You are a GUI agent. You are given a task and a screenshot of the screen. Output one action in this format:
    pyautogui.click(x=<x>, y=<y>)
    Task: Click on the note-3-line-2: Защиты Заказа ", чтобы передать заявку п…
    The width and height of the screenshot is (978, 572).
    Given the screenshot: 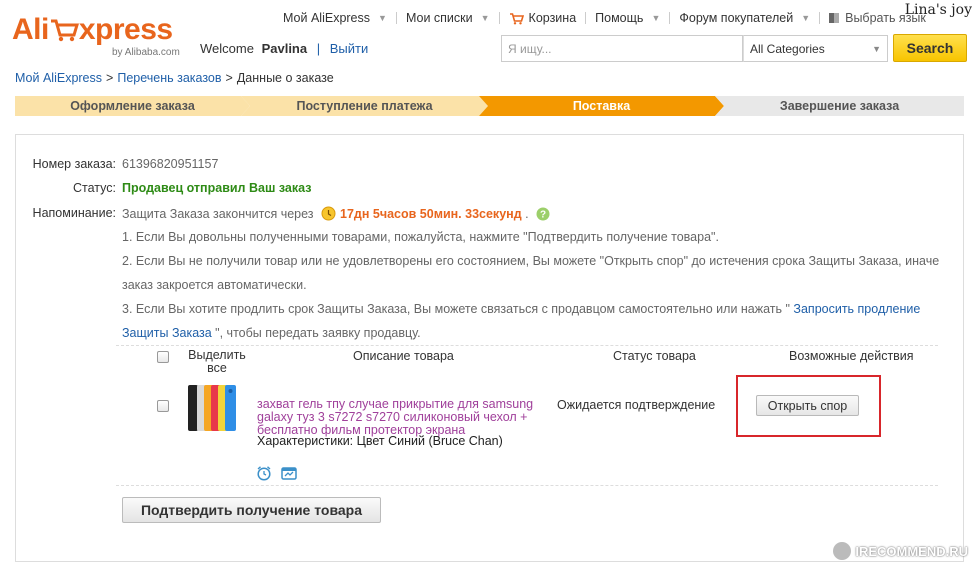 What is the action you would take?
    pyautogui.click(x=271, y=333)
    